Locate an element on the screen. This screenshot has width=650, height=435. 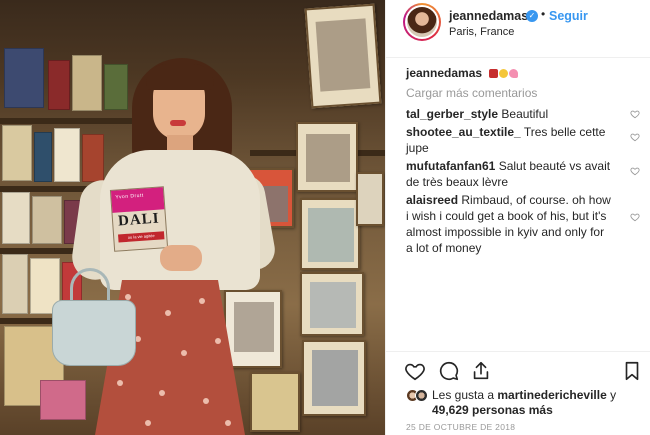
avatar-image is located at coordinates (422, 22).